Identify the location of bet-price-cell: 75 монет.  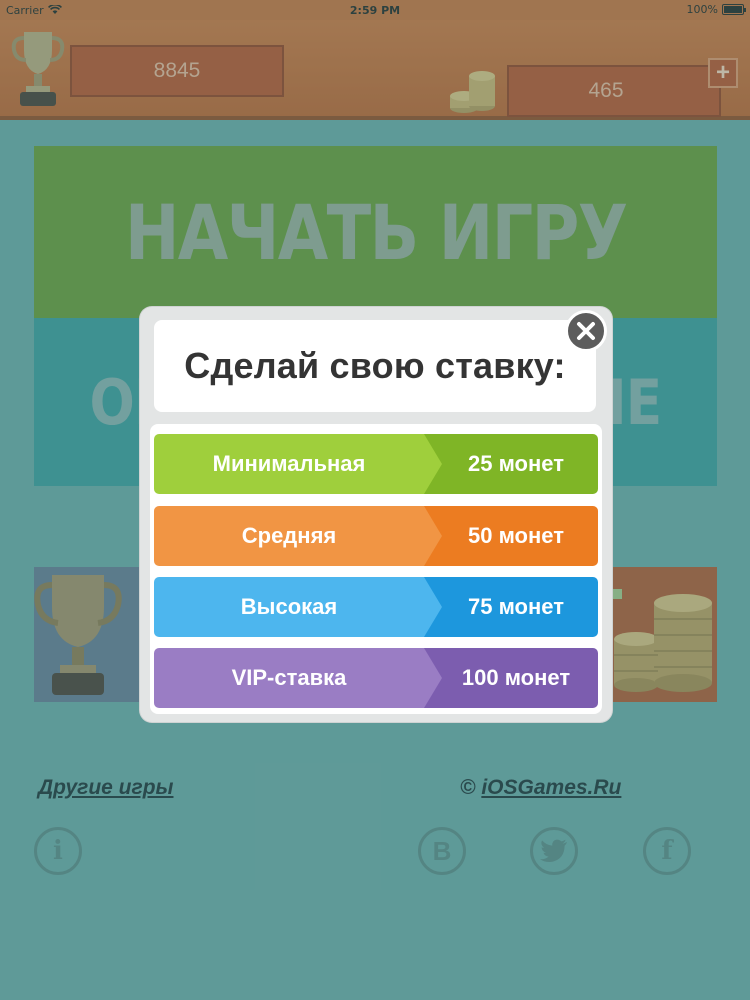
(511, 607).